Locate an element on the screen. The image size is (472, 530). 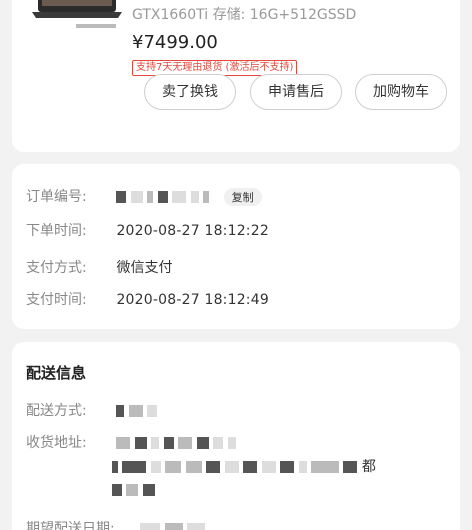
payment-method-label: 支付方式: is located at coordinates (56, 268).